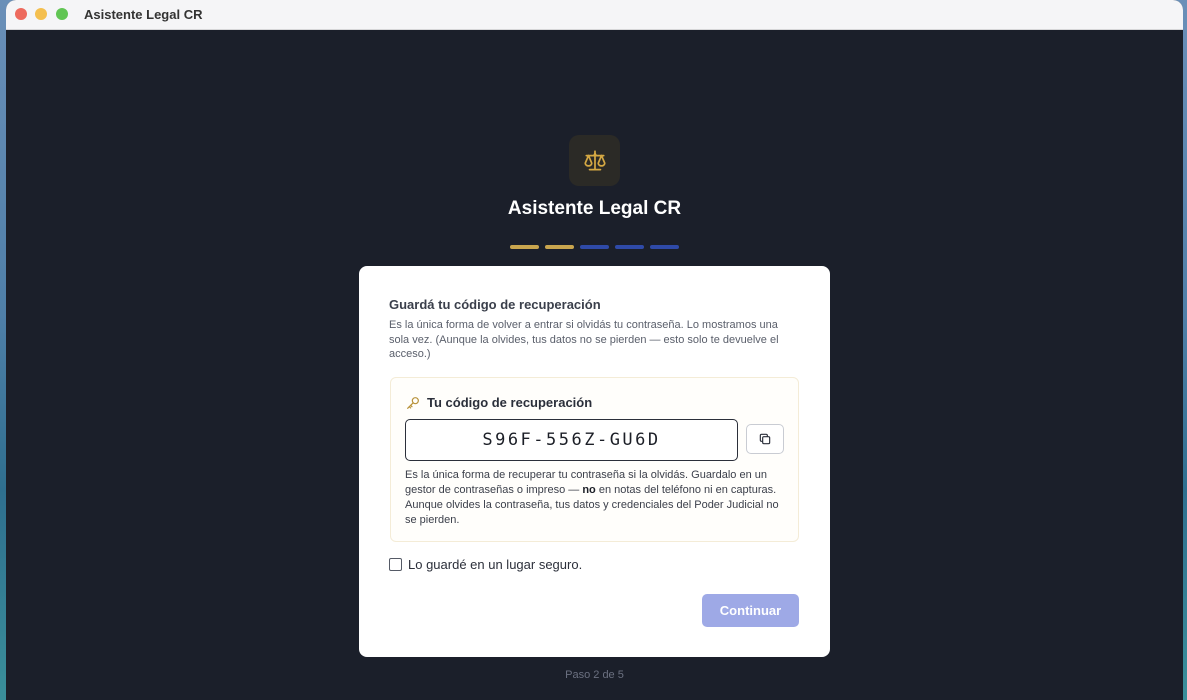 Image resolution: width=1187 pixels, height=700 pixels. What do you see at coordinates (559, 247) in the screenshot?
I see `step-2-indicator` at bounding box center [559, 247].